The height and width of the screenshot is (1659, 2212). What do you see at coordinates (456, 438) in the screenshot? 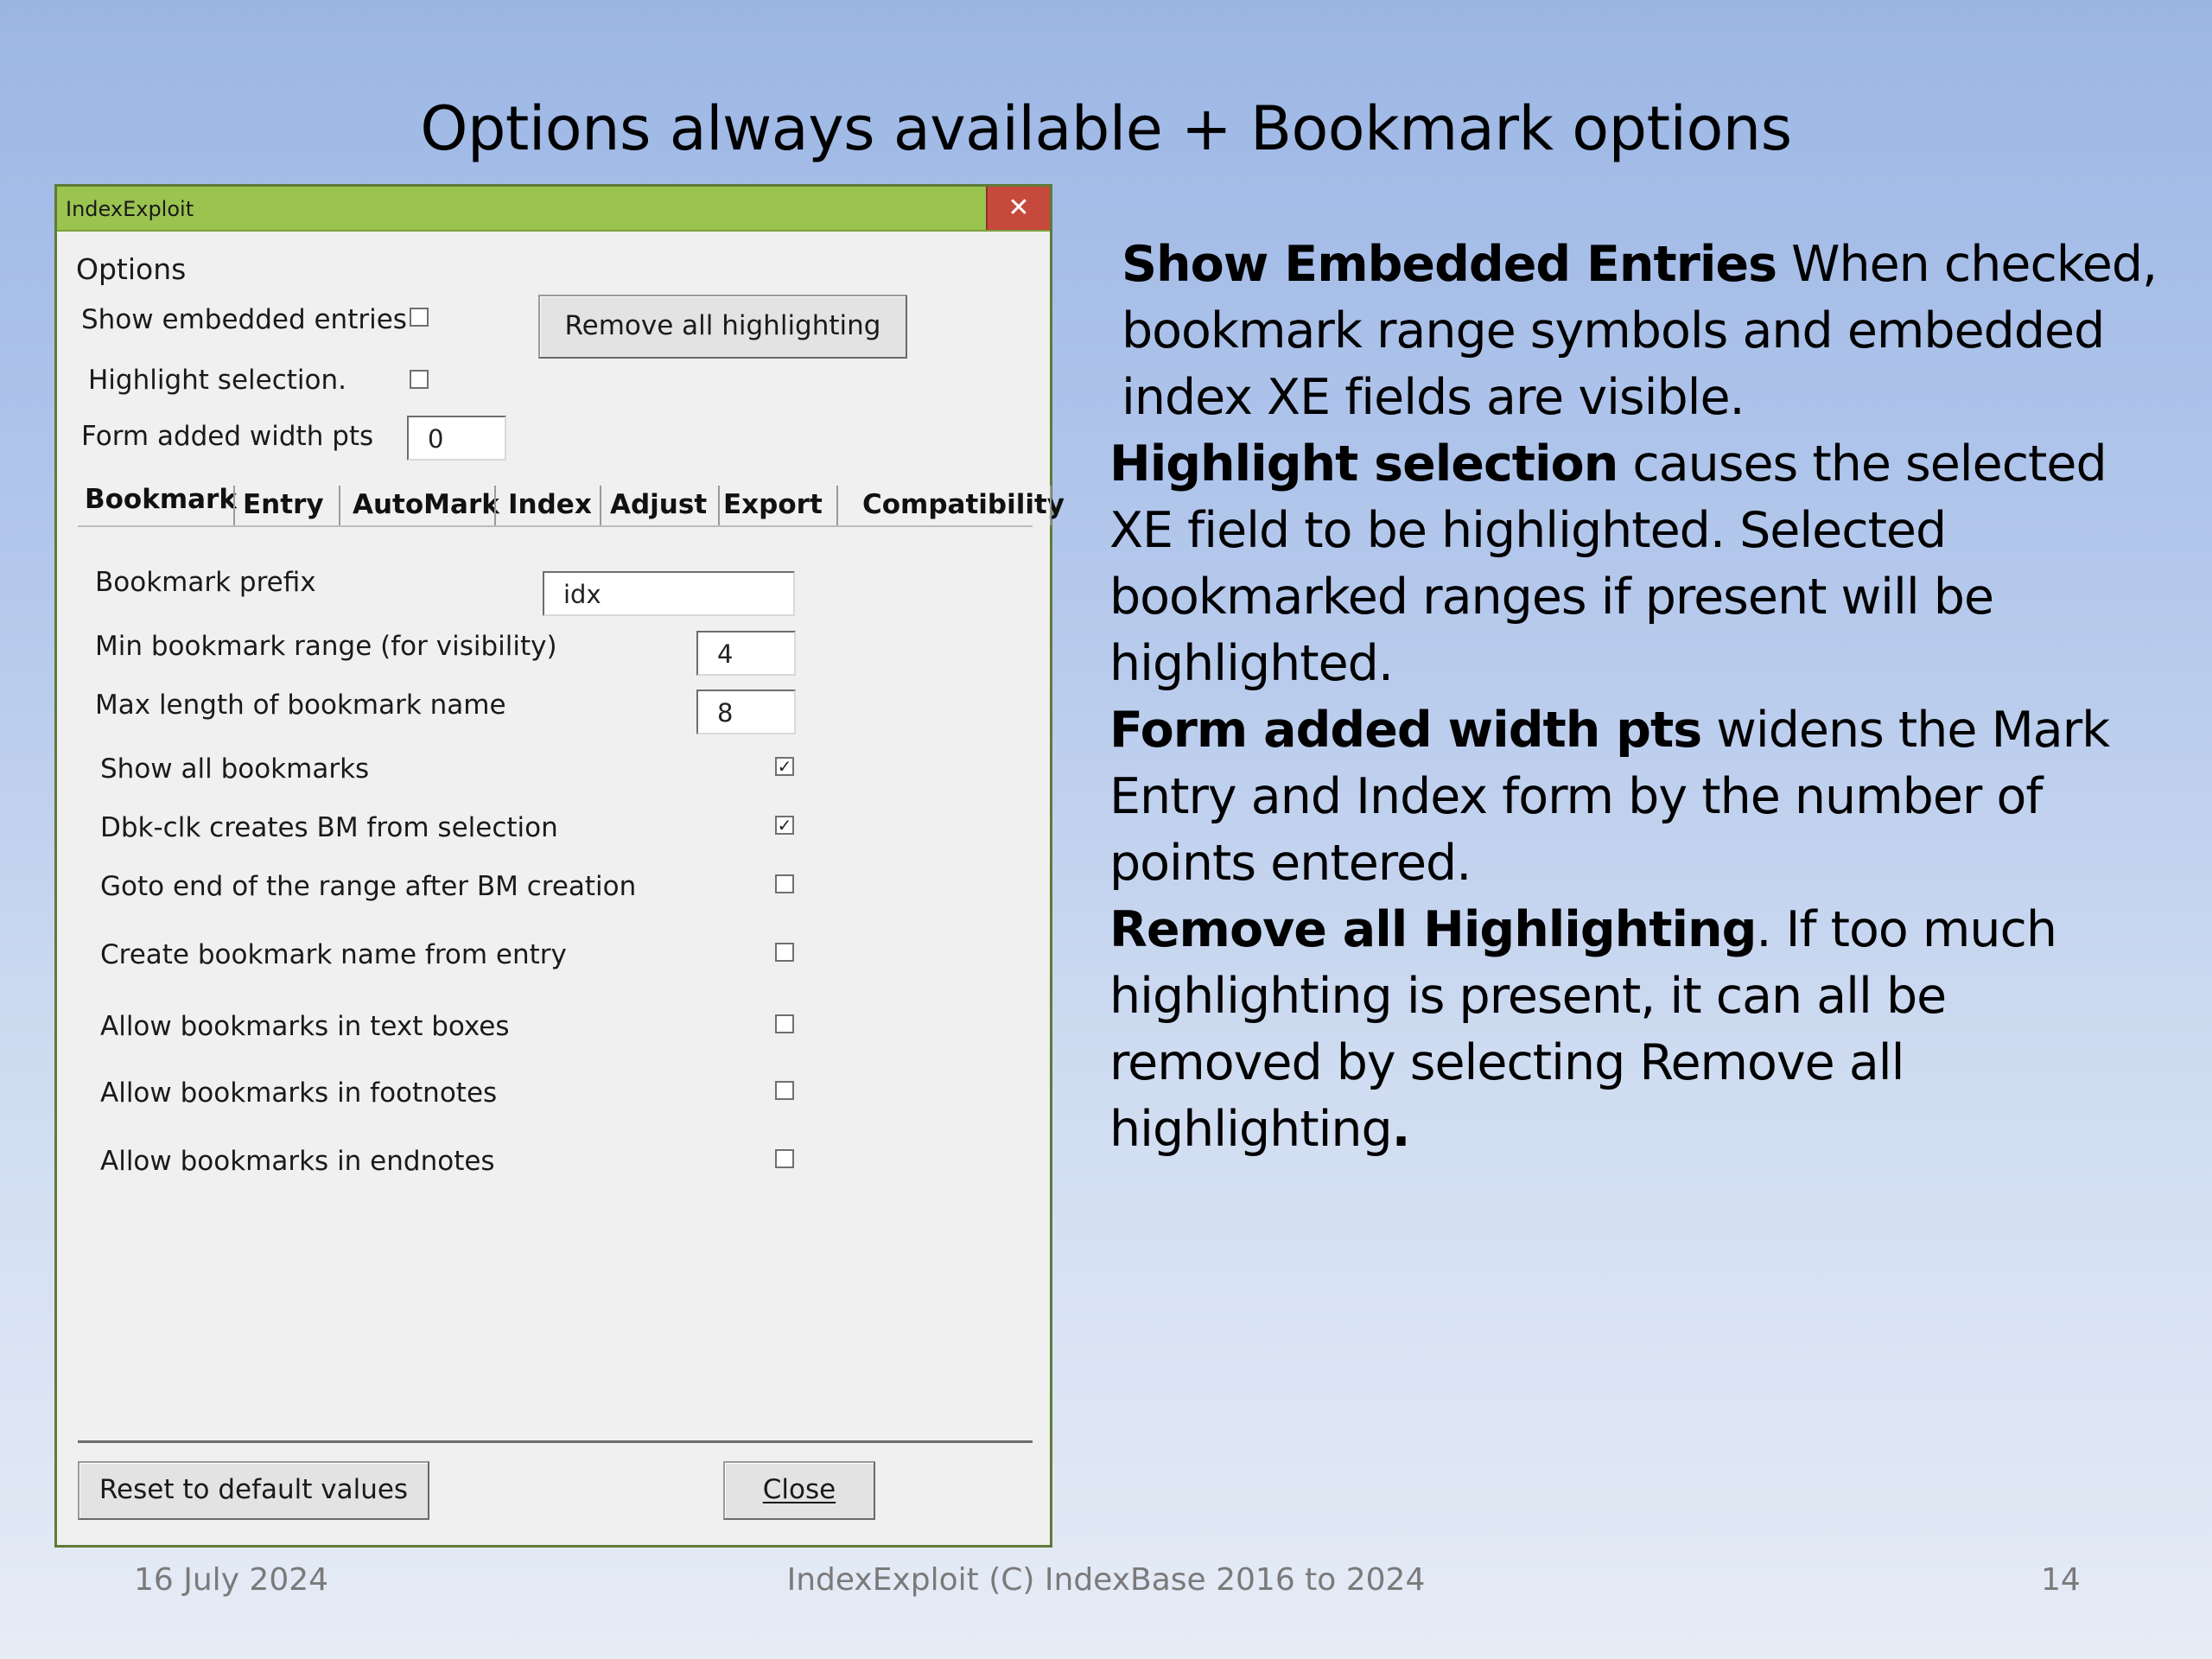
I see `form-width-input: 0` at bounding box center [456, 438].